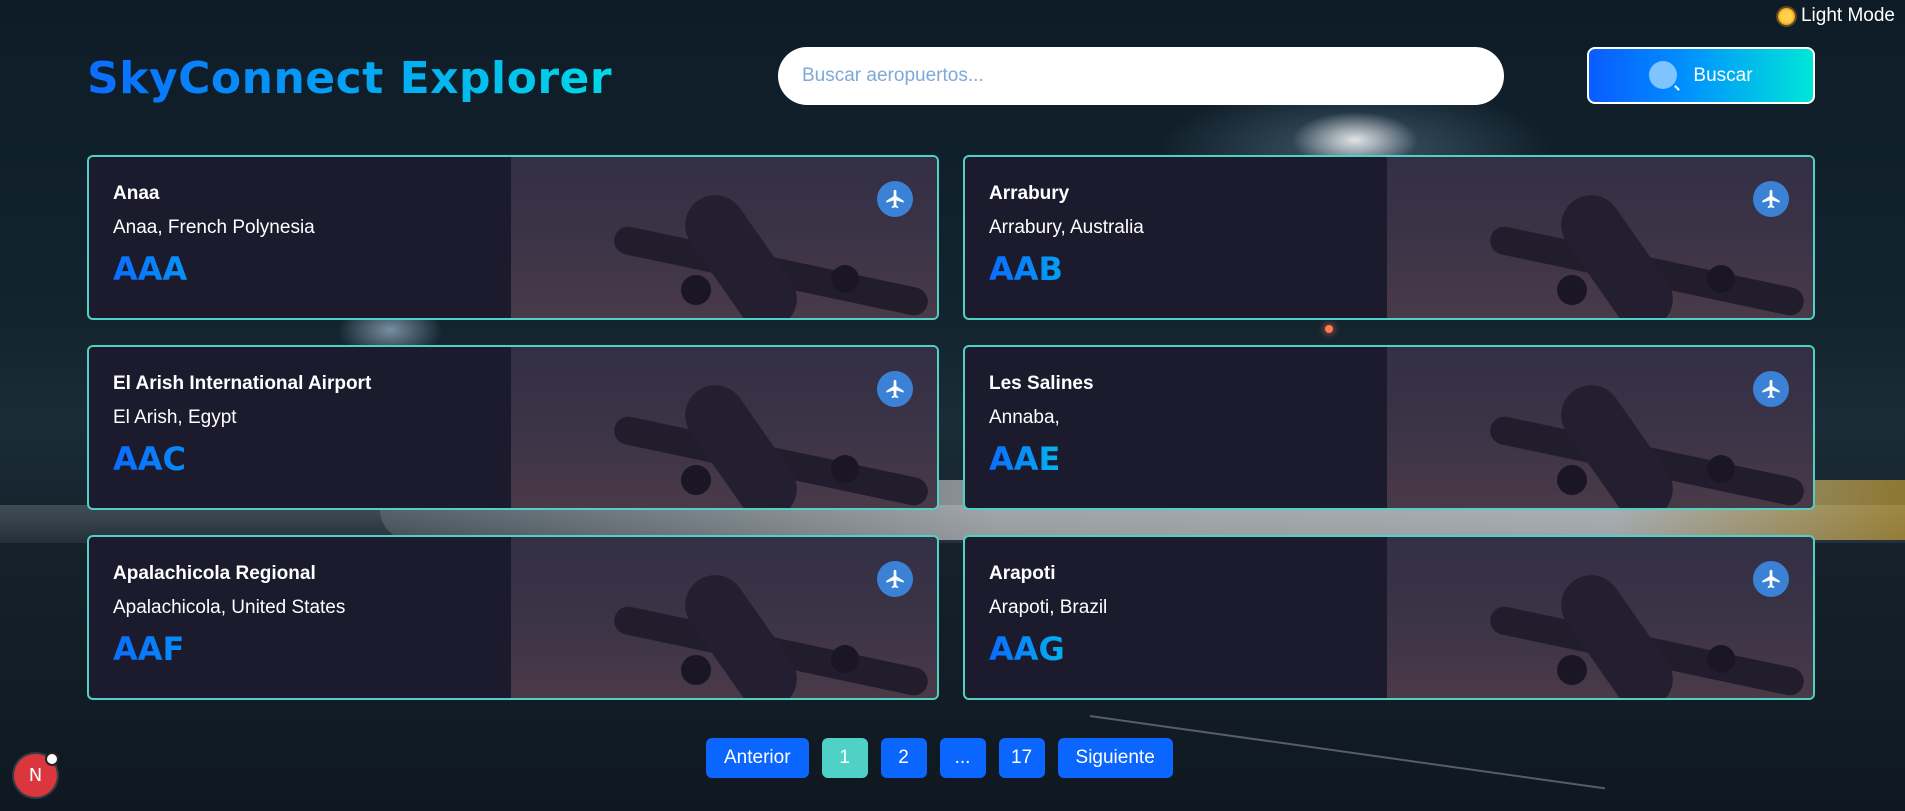  I want to click on airport-location: El Arish, Egypt, so click(175, 417).